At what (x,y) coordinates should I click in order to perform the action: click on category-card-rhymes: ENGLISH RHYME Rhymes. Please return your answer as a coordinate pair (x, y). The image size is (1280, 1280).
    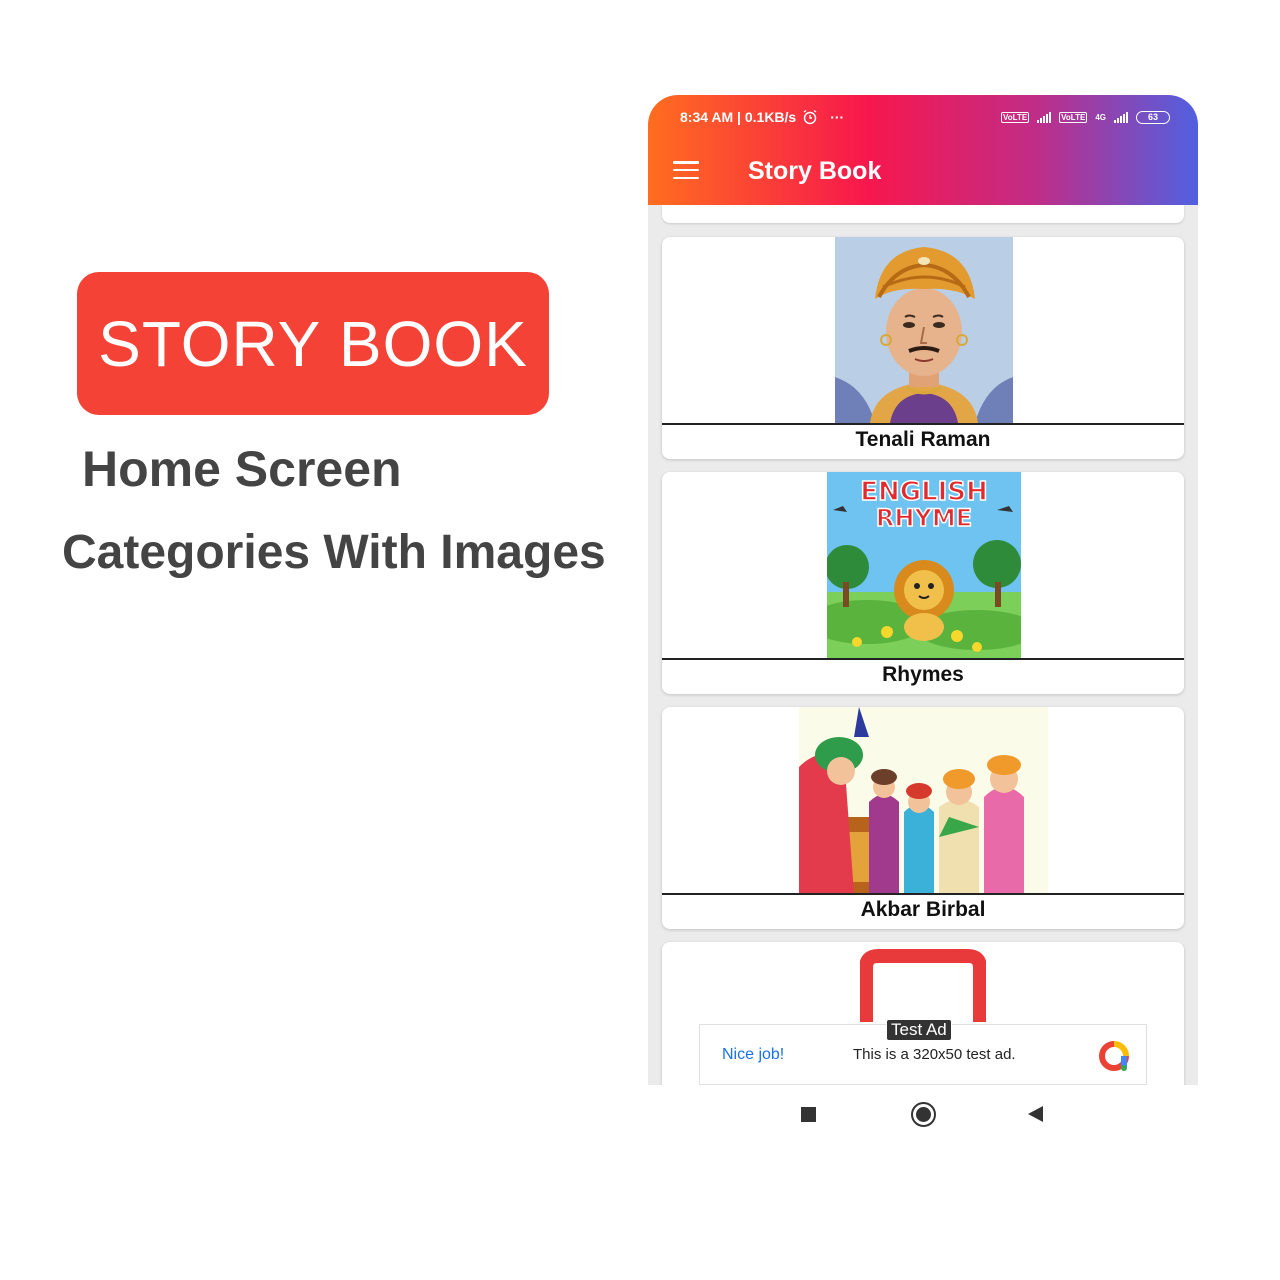
    Looking at the image, I should click on (923, 583).